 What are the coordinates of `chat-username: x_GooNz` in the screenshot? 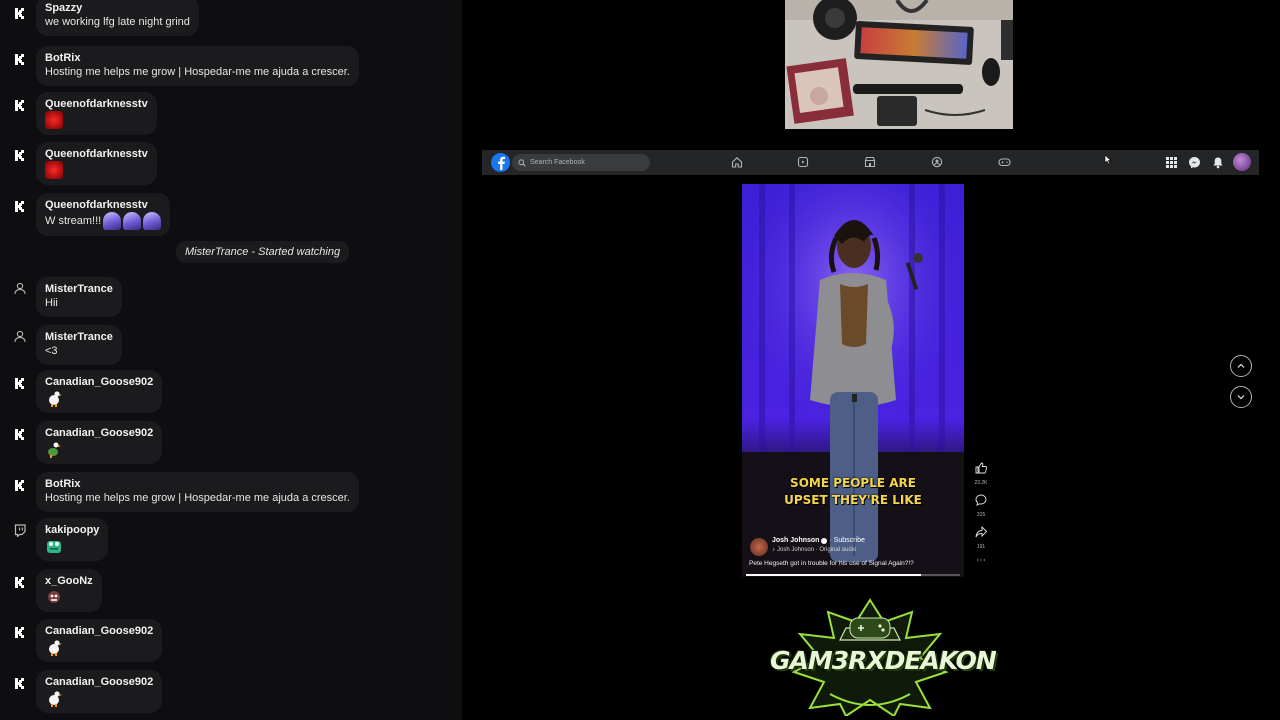 It's located at (69, 581).